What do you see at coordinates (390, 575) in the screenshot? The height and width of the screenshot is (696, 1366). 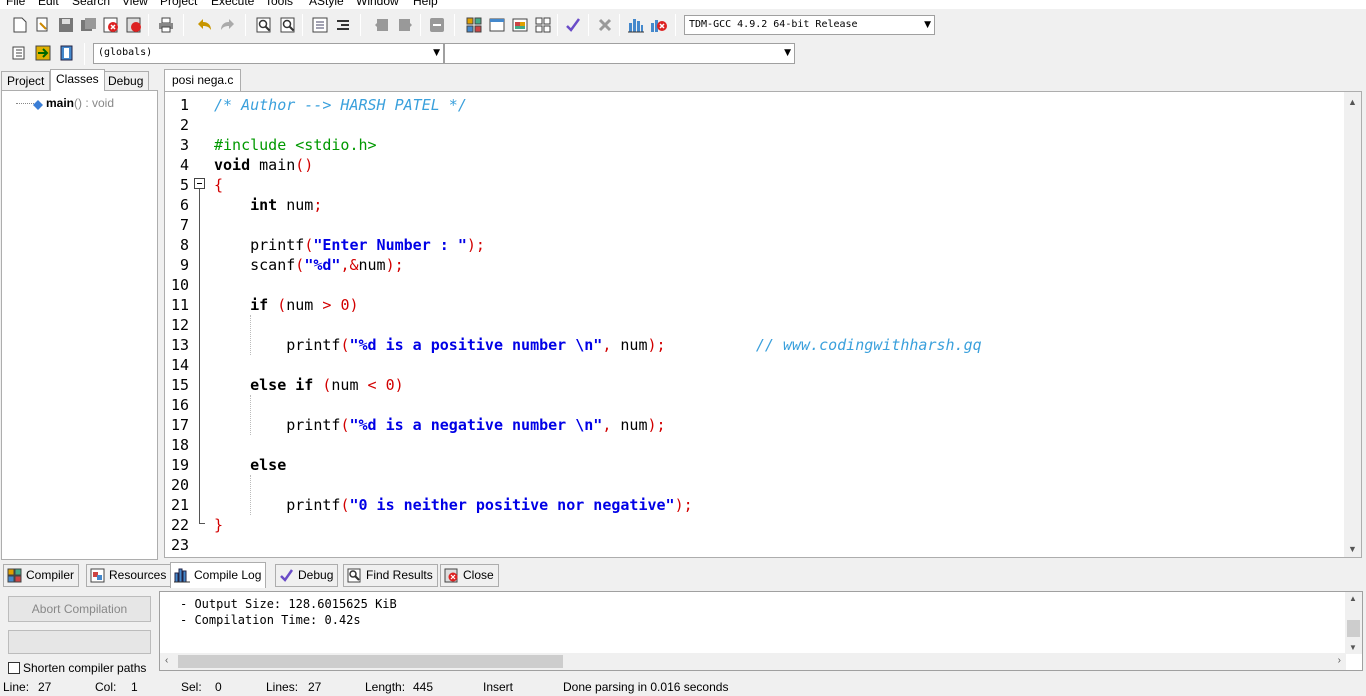 I see `tab-find-results: Find Results` at bounding box center [390, 575].